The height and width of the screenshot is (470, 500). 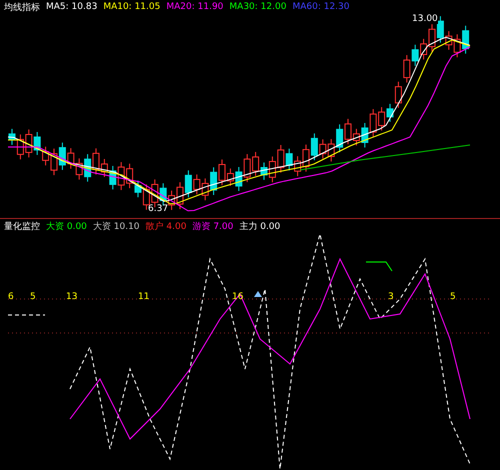 What do you see at coordinates (166, 226) in the screenshot?
I see `indicator-value: 散户 4.00` at bounding box center [166, 226].